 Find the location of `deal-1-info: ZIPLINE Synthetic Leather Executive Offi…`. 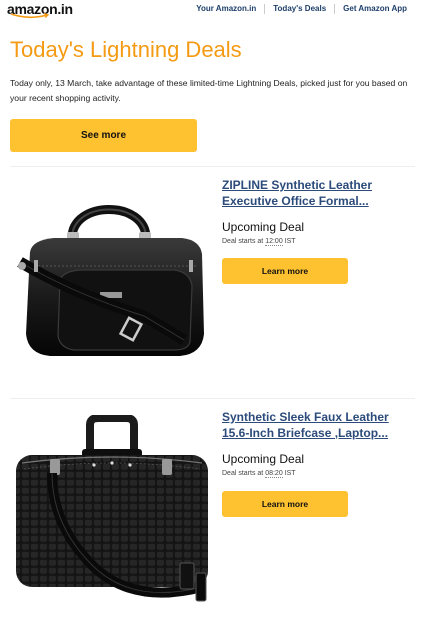

deal-1-info: ZIPLINE Synthetic Leather Executive Offi… is located at coordinates (319, 231).